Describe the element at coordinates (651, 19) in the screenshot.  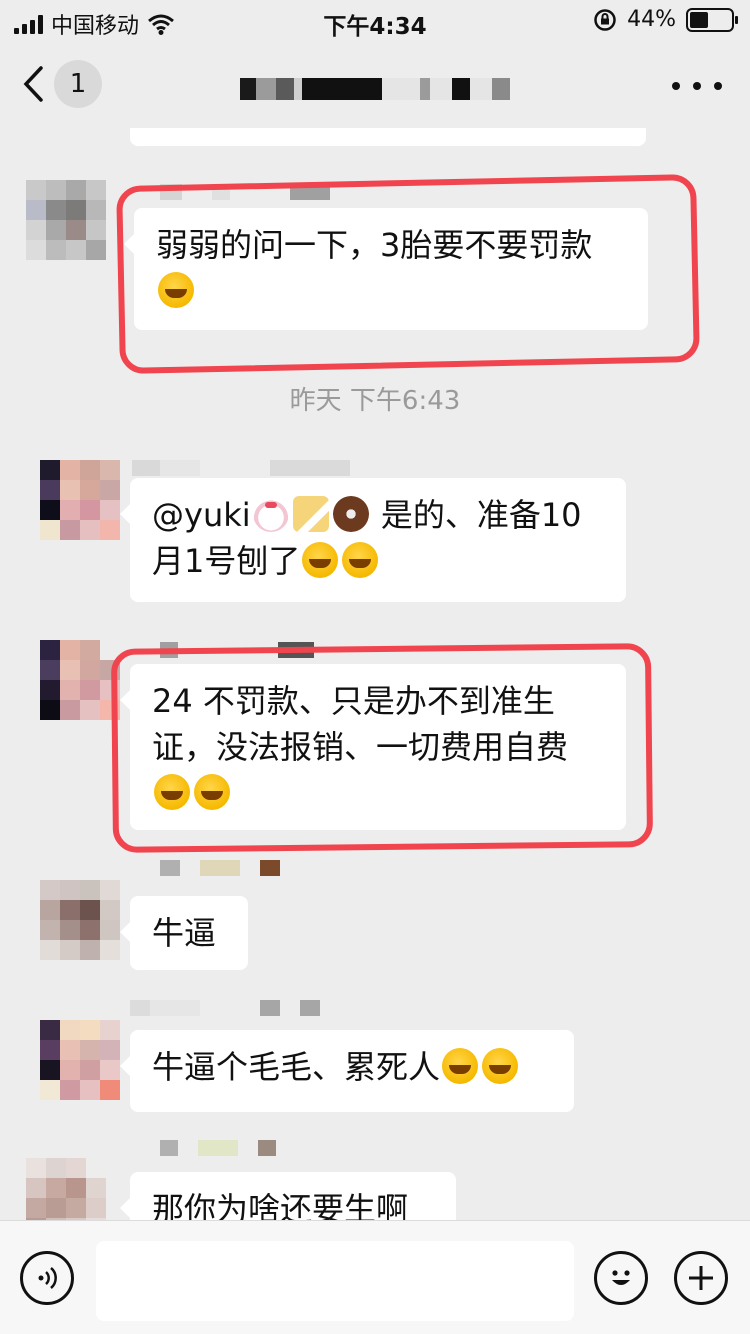
I see `battery-percent: 44%` at that location.